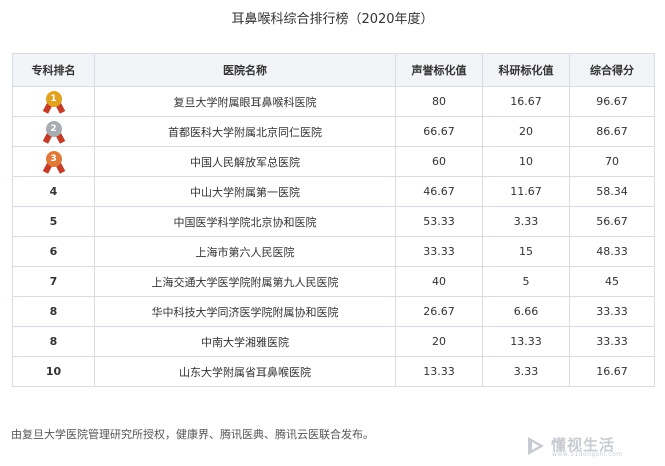  What do you see at coordinates (439, 311) in the screenshot?
I see `reputation-cell: 26.67` at bounding box center [439, 311].